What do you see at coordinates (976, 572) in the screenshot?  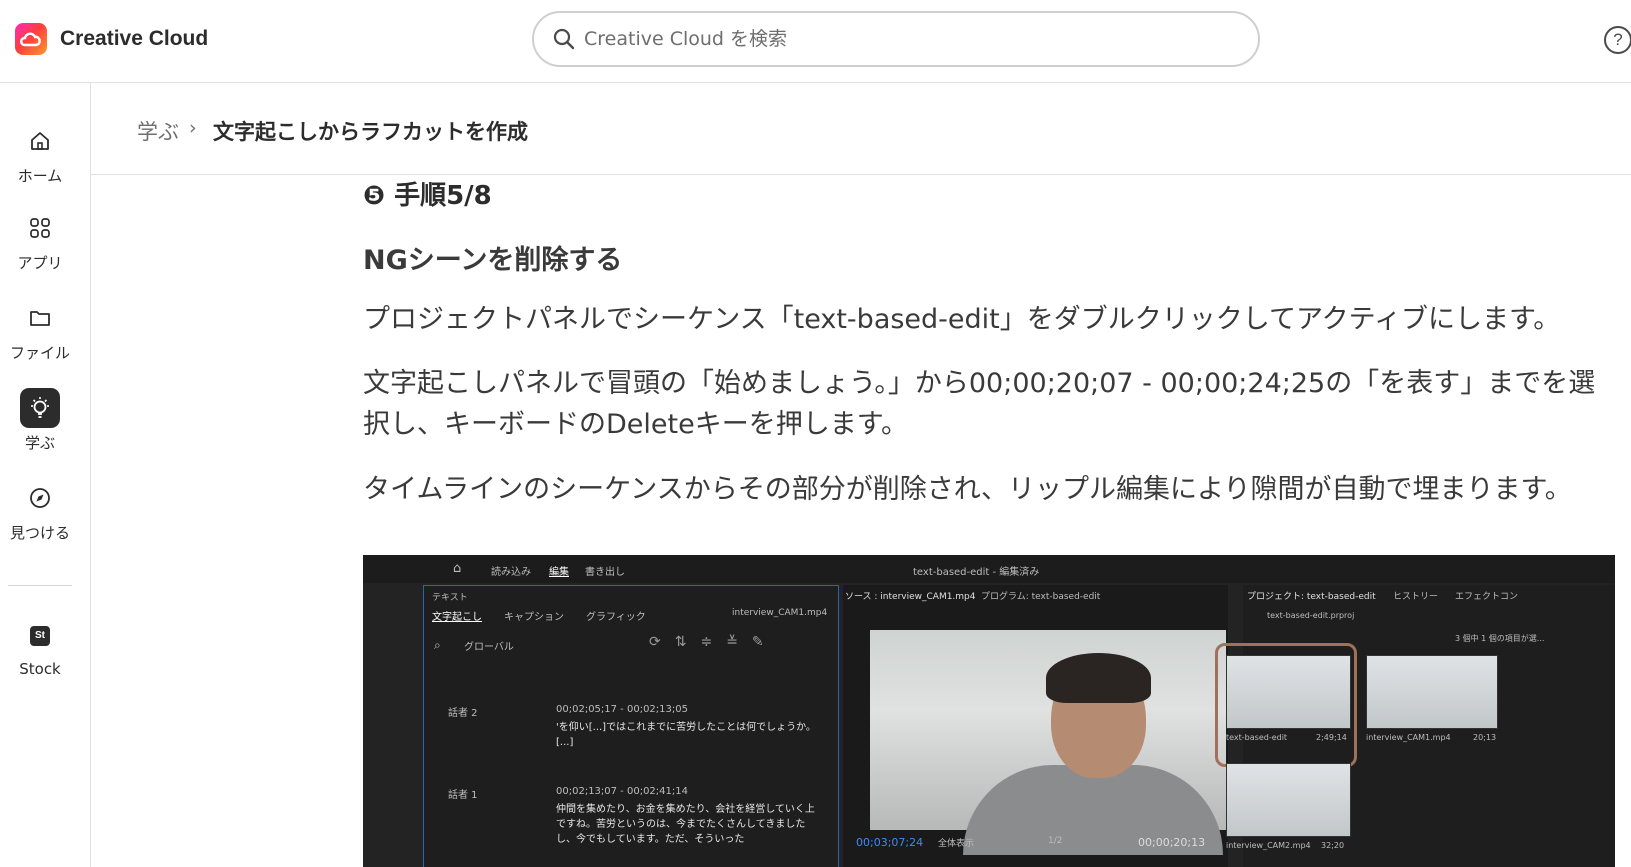 I see `premiere-window-title: text-based-edit - 編集済み` at bounding box center [976, 572].